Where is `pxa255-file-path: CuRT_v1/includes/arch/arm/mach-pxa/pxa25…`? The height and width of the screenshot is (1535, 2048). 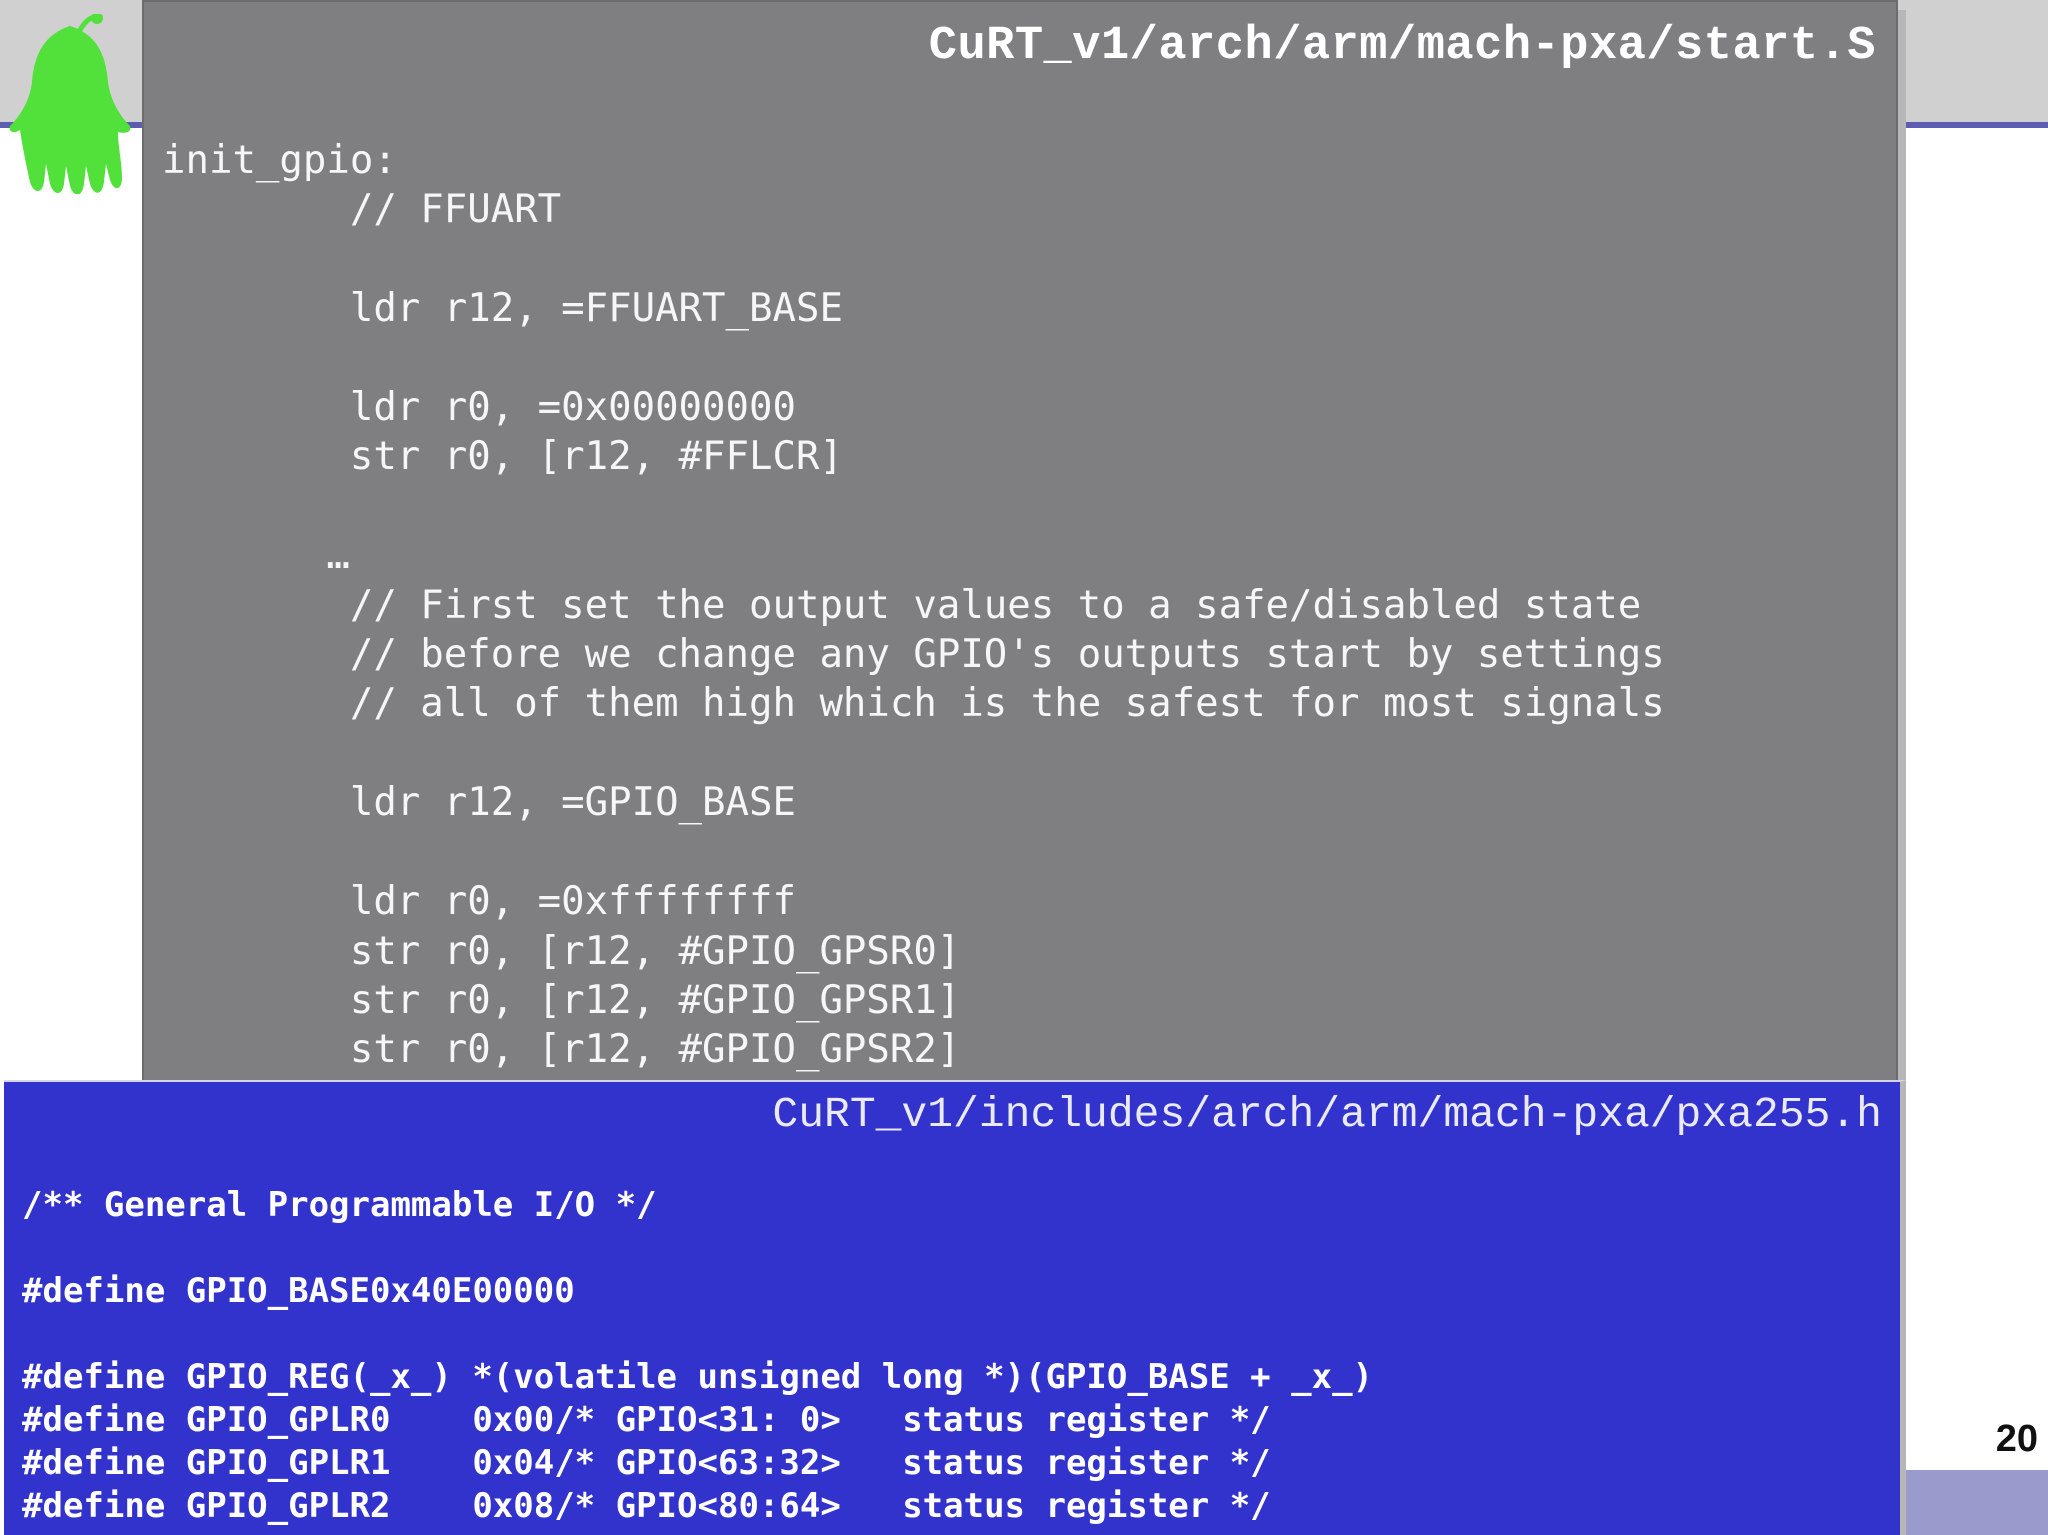
pxa255-file-path: CuRT_v1/includes/arch/arm/mach-pxa/pxa25… is located at coordinates (1327, 1114).